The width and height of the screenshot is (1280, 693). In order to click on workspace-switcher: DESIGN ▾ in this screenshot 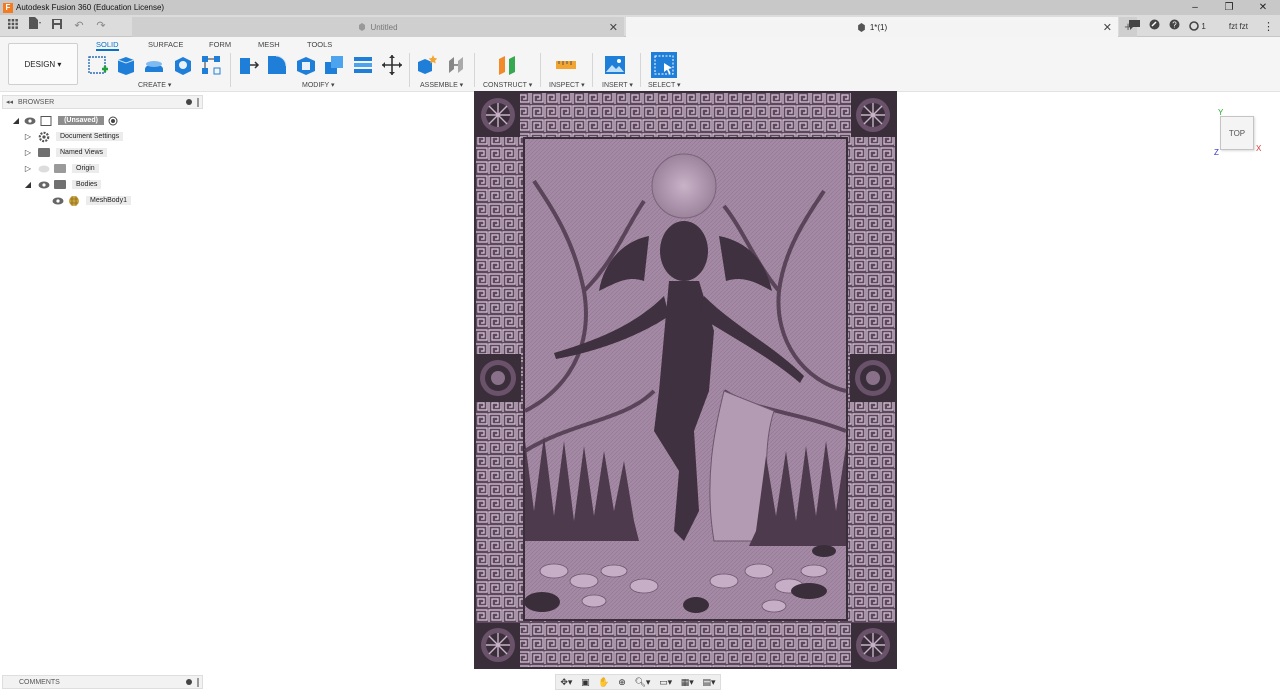, I will do `click(43, 64)`.